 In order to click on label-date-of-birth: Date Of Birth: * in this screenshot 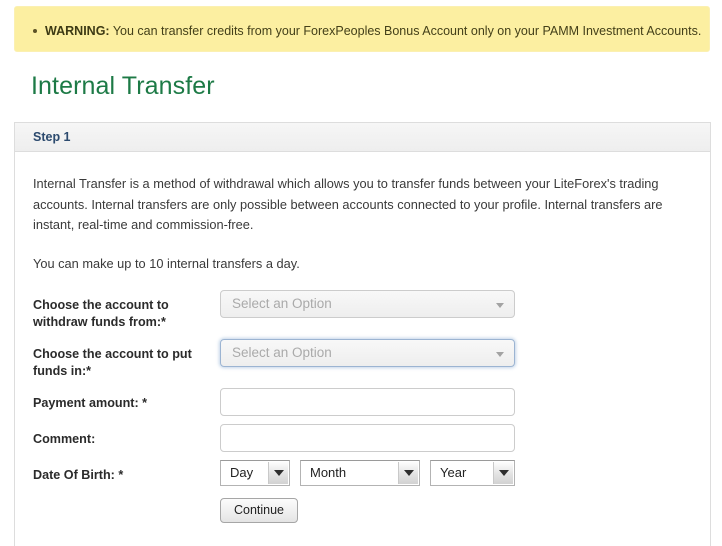, I will do `click(78, 474)`.